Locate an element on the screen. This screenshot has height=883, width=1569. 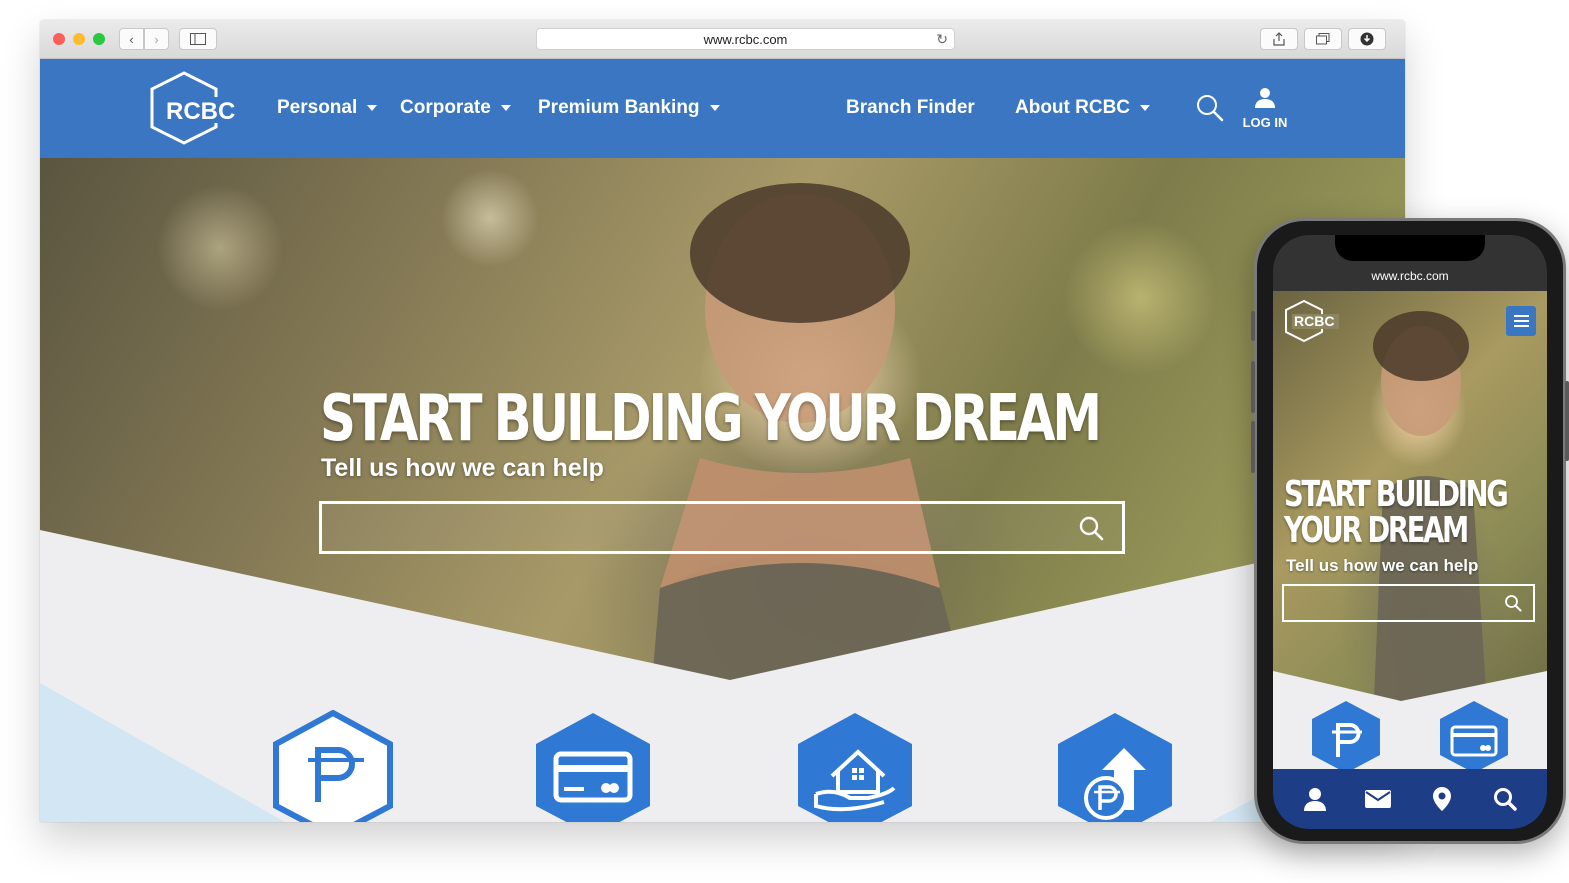
phone-tile-credit-cards is located at coordinates (1474, 734).